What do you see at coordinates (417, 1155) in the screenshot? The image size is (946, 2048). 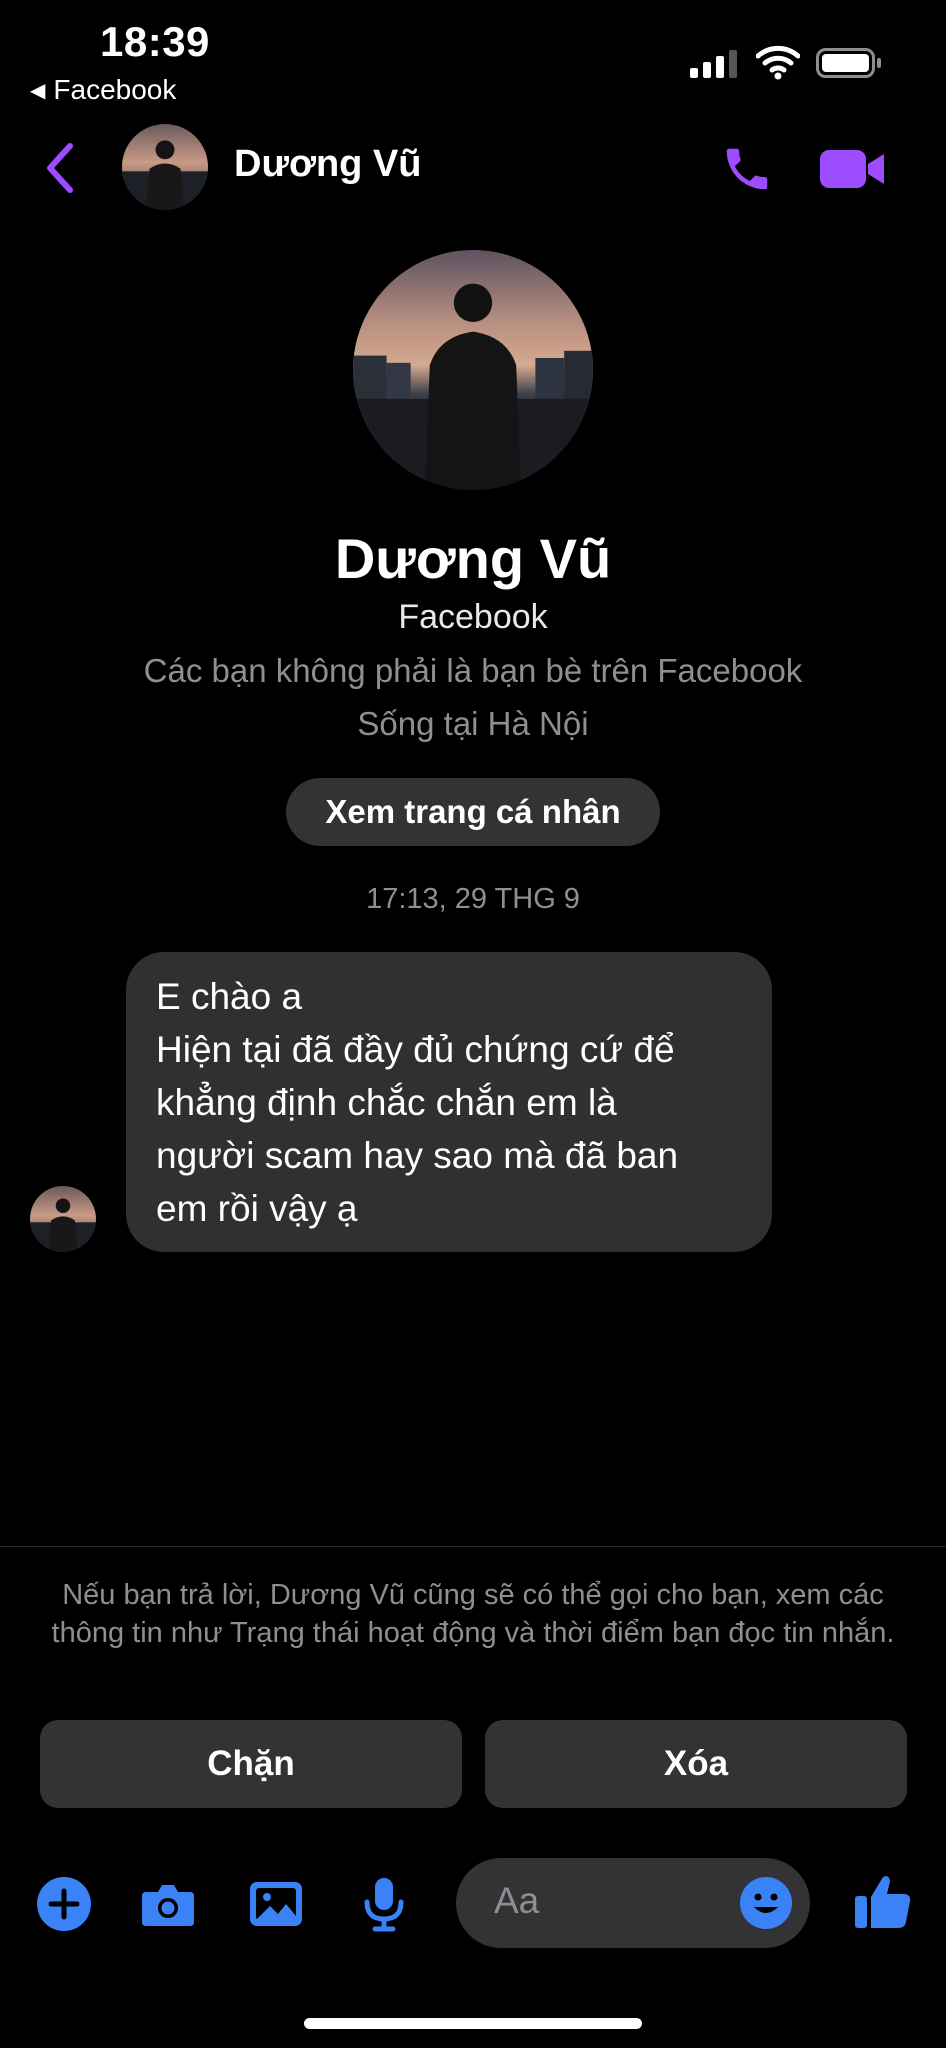 I see `message-line: người scam hay sao mà đã ban` at bounding box center [417, 1155].